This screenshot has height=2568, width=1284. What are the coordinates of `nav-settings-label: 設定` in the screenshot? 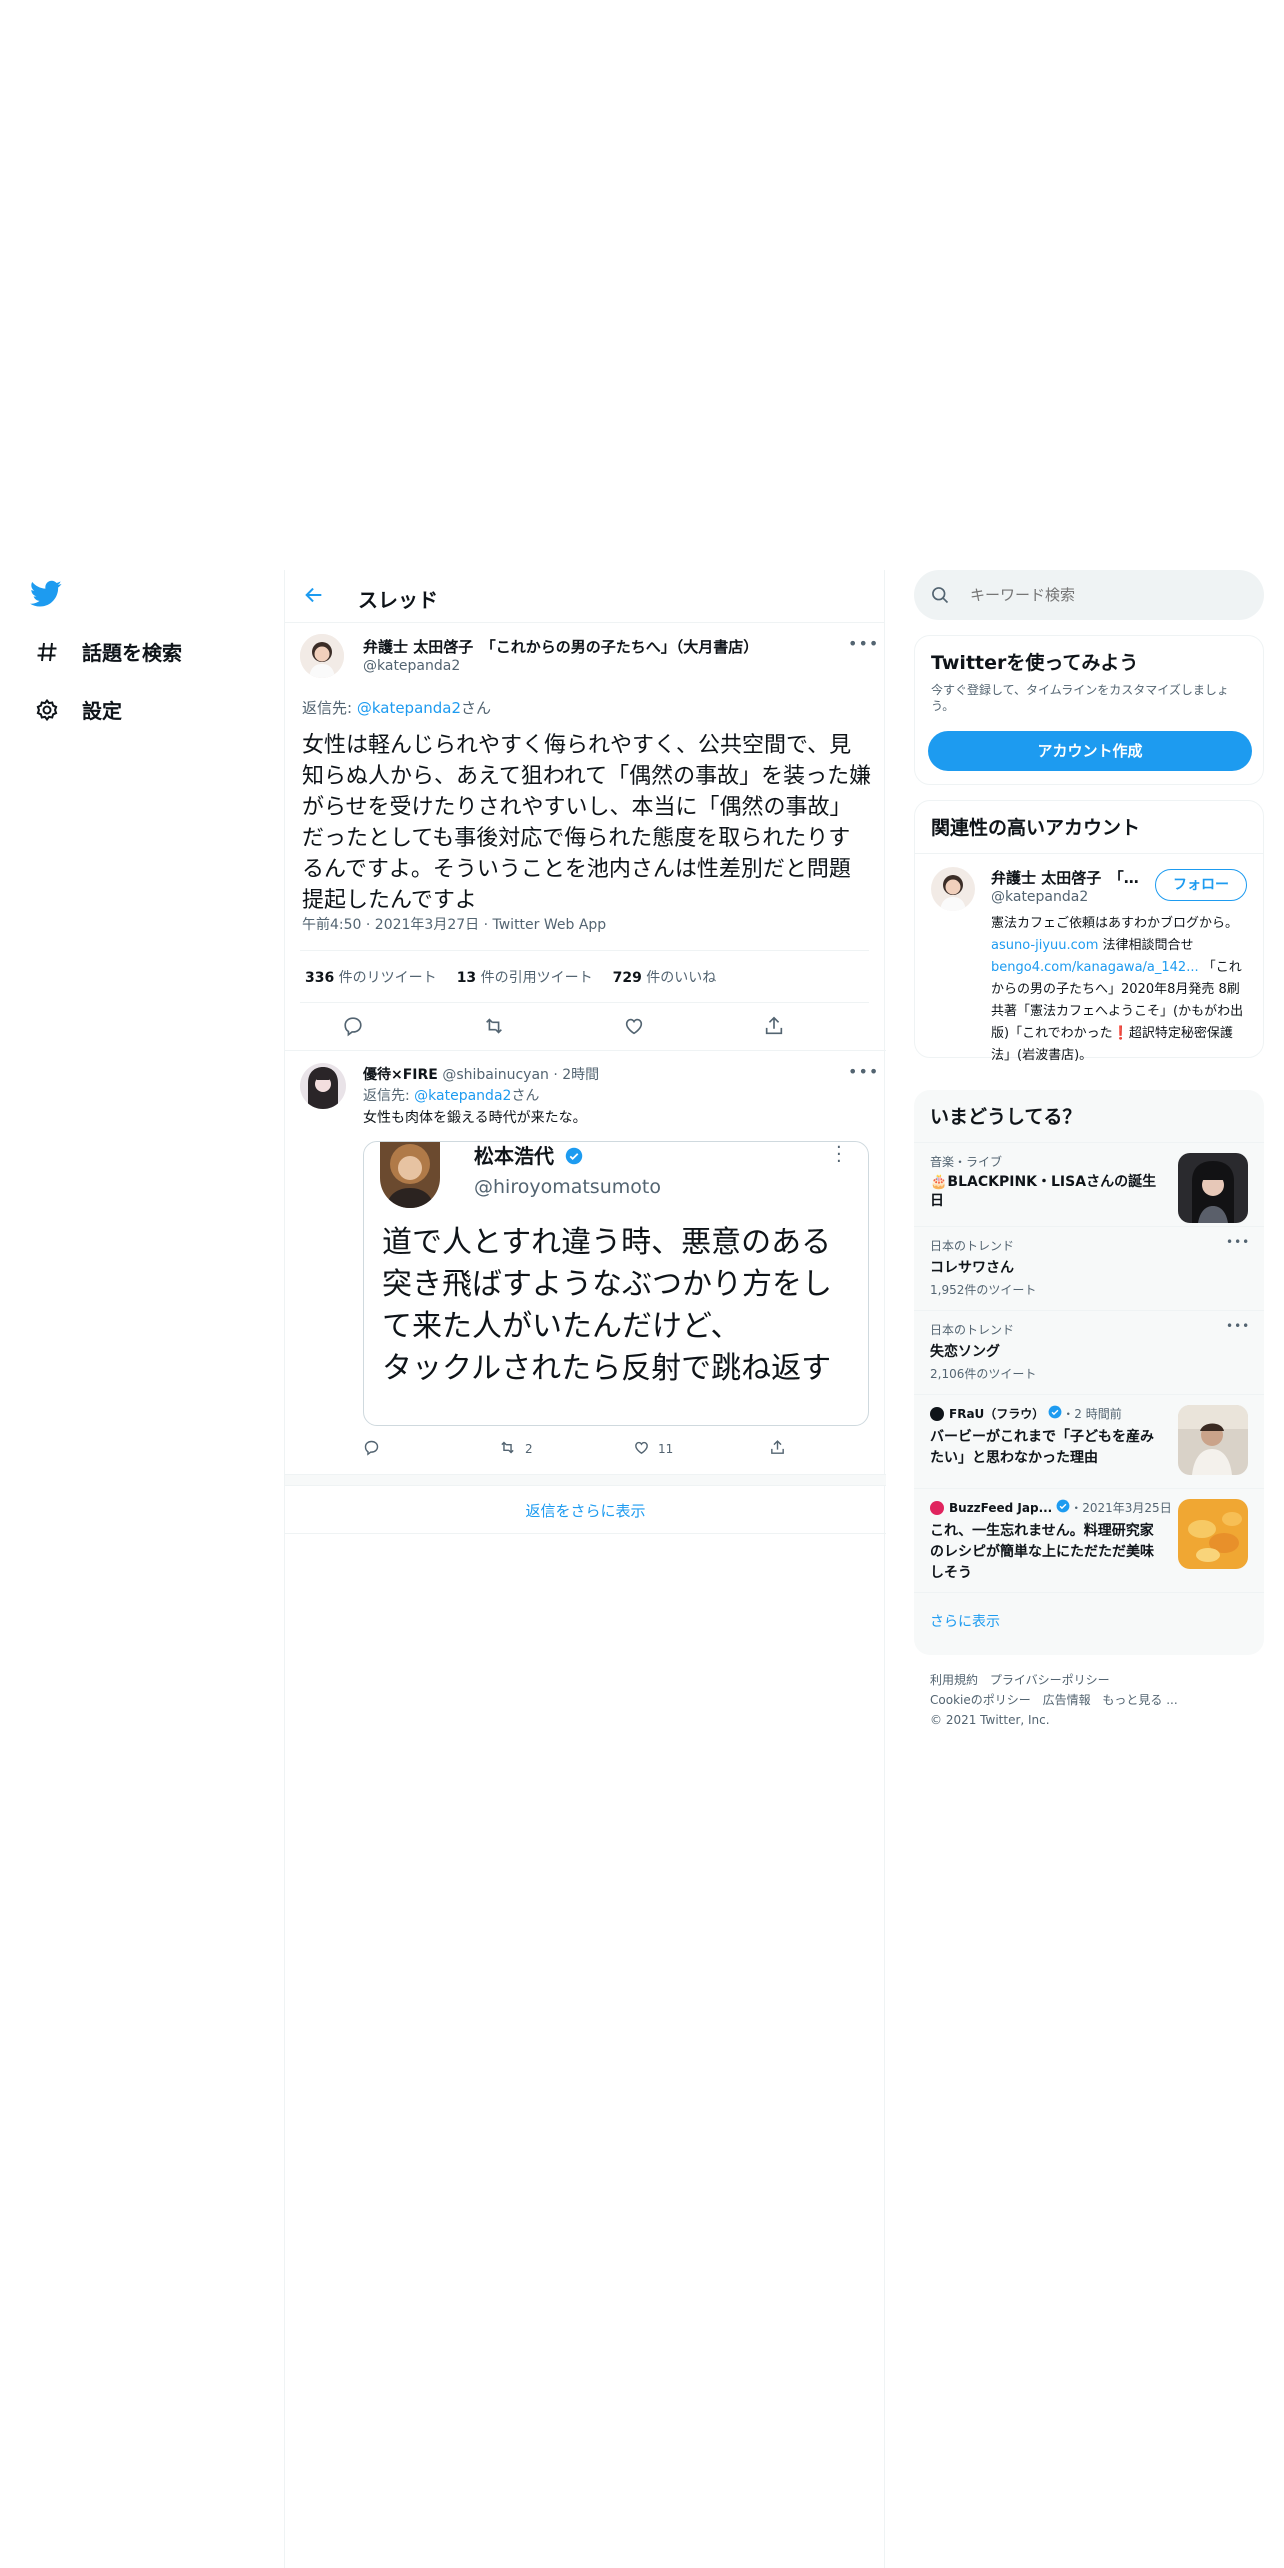 It's located at (102, 711).